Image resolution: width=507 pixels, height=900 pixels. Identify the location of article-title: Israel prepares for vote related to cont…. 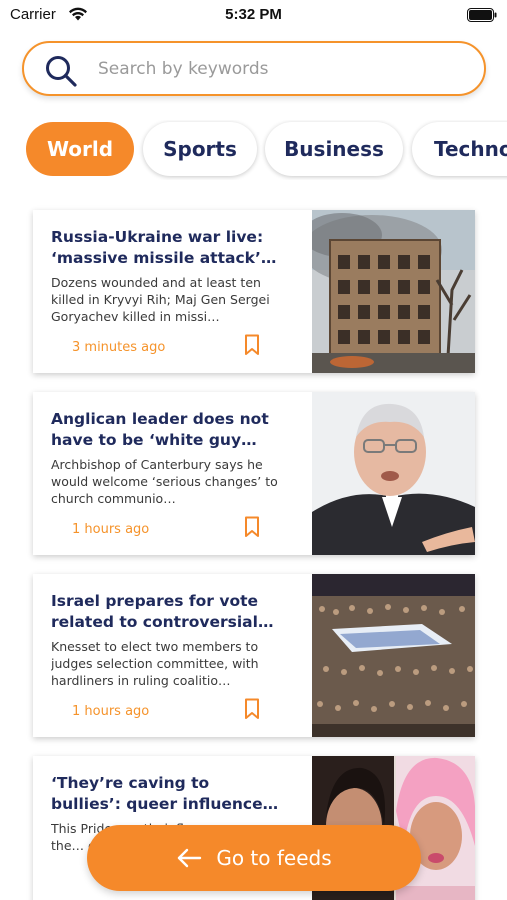
(155, 611).